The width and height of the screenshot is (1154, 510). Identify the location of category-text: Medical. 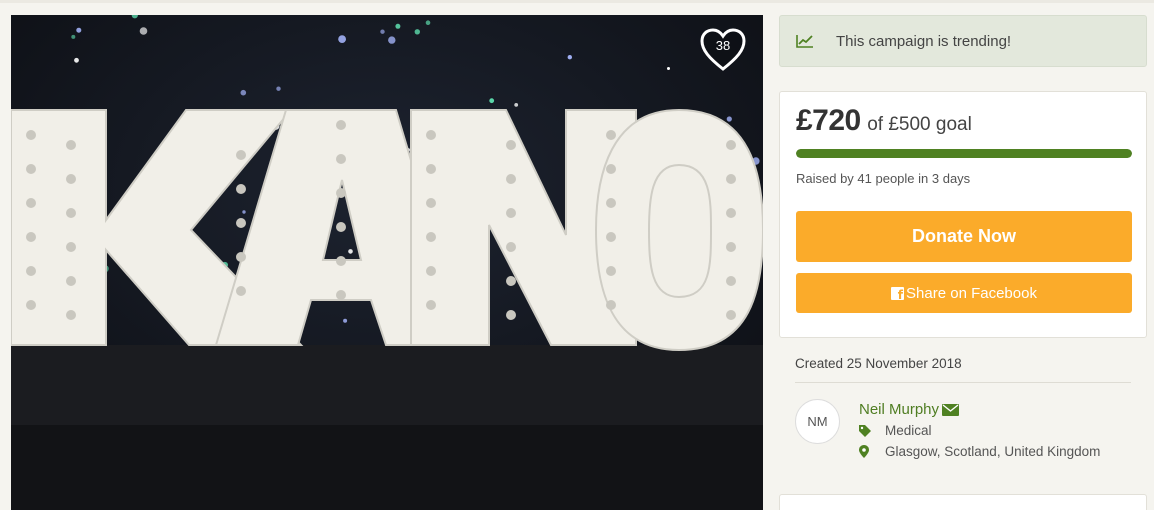
(908, 430).